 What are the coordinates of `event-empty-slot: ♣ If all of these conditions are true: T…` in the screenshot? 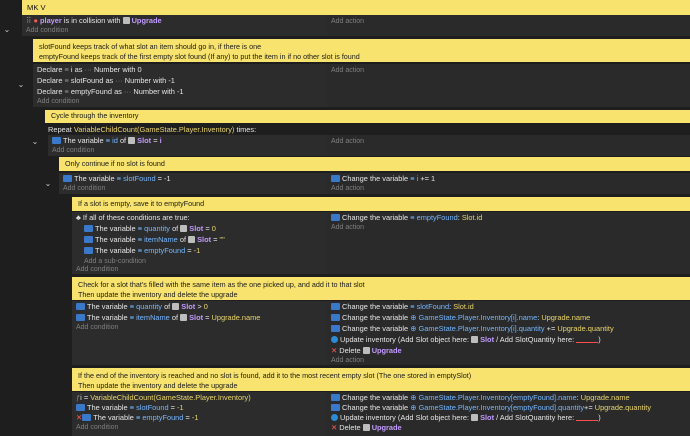 It's located at (345, 243).